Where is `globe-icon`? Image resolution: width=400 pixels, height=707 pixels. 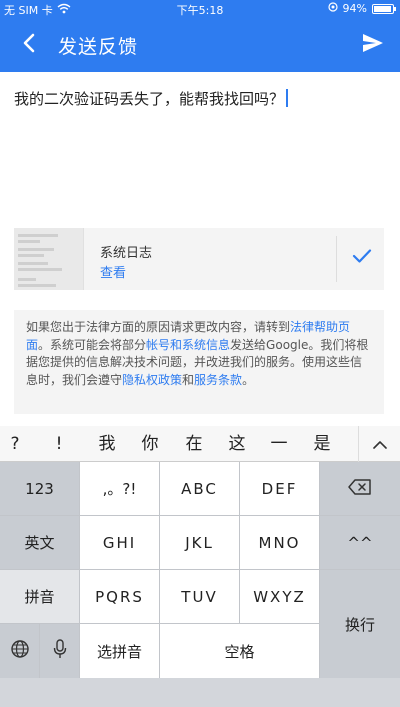 globe-icon is located at coordinates (20, 651).